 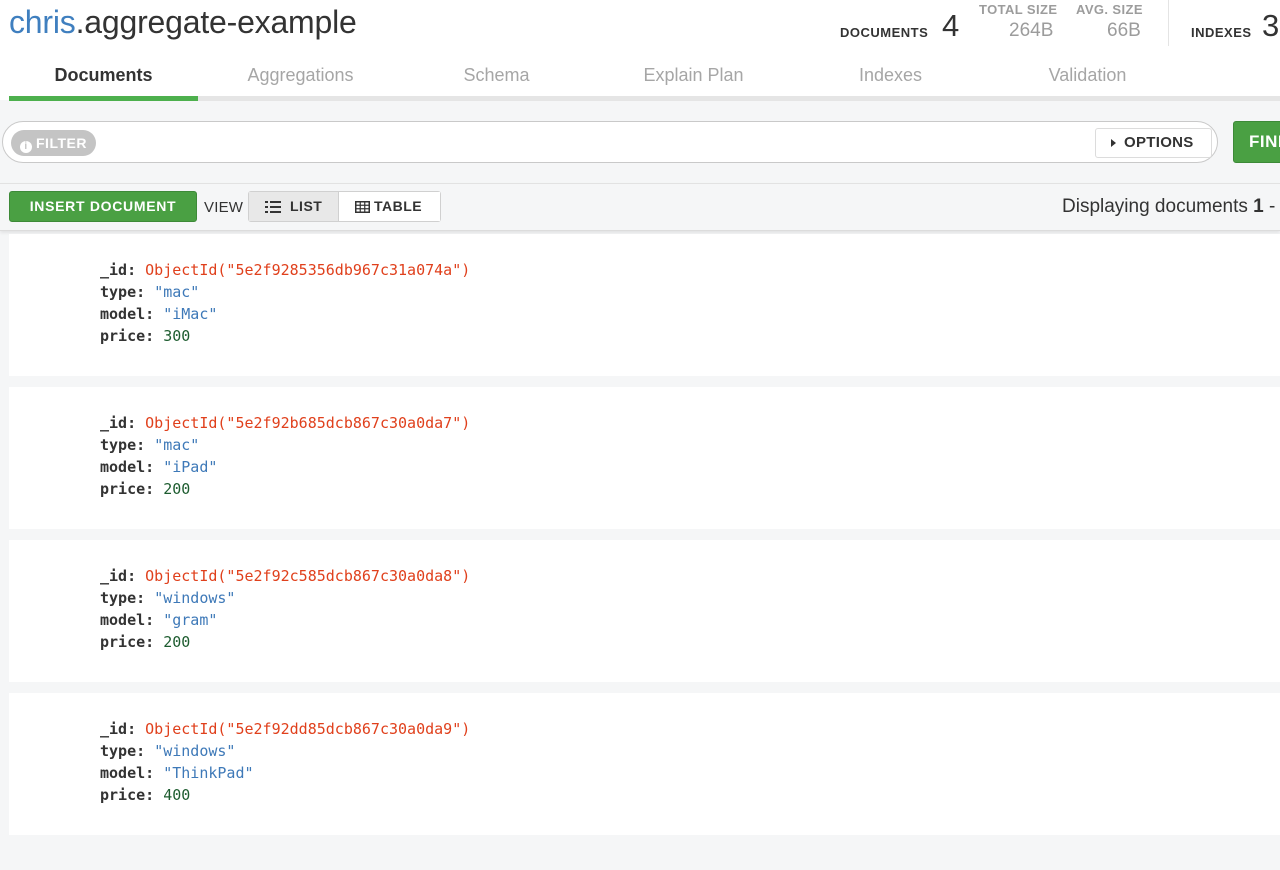 I want to click on find-button: FIND, so click(x=1256, y=142).